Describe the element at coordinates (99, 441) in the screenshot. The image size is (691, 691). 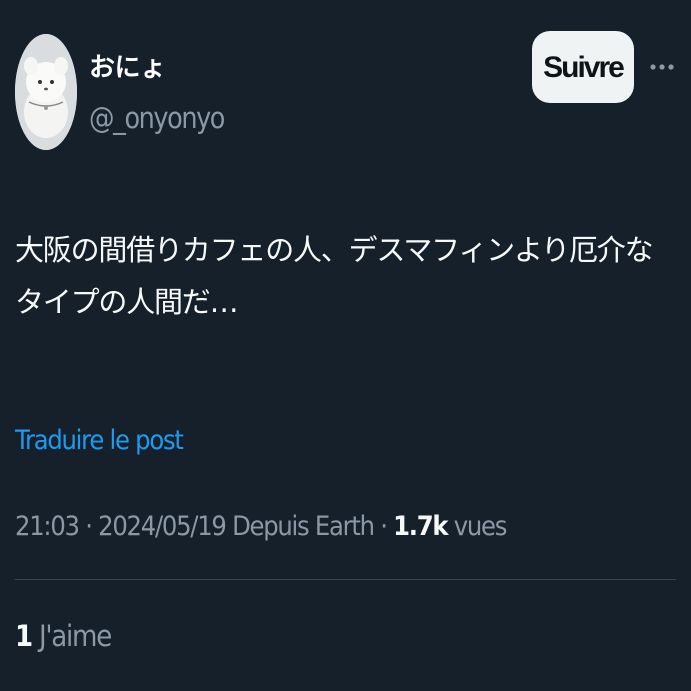
I see `translate-post-link: Traduire le post` at that location.